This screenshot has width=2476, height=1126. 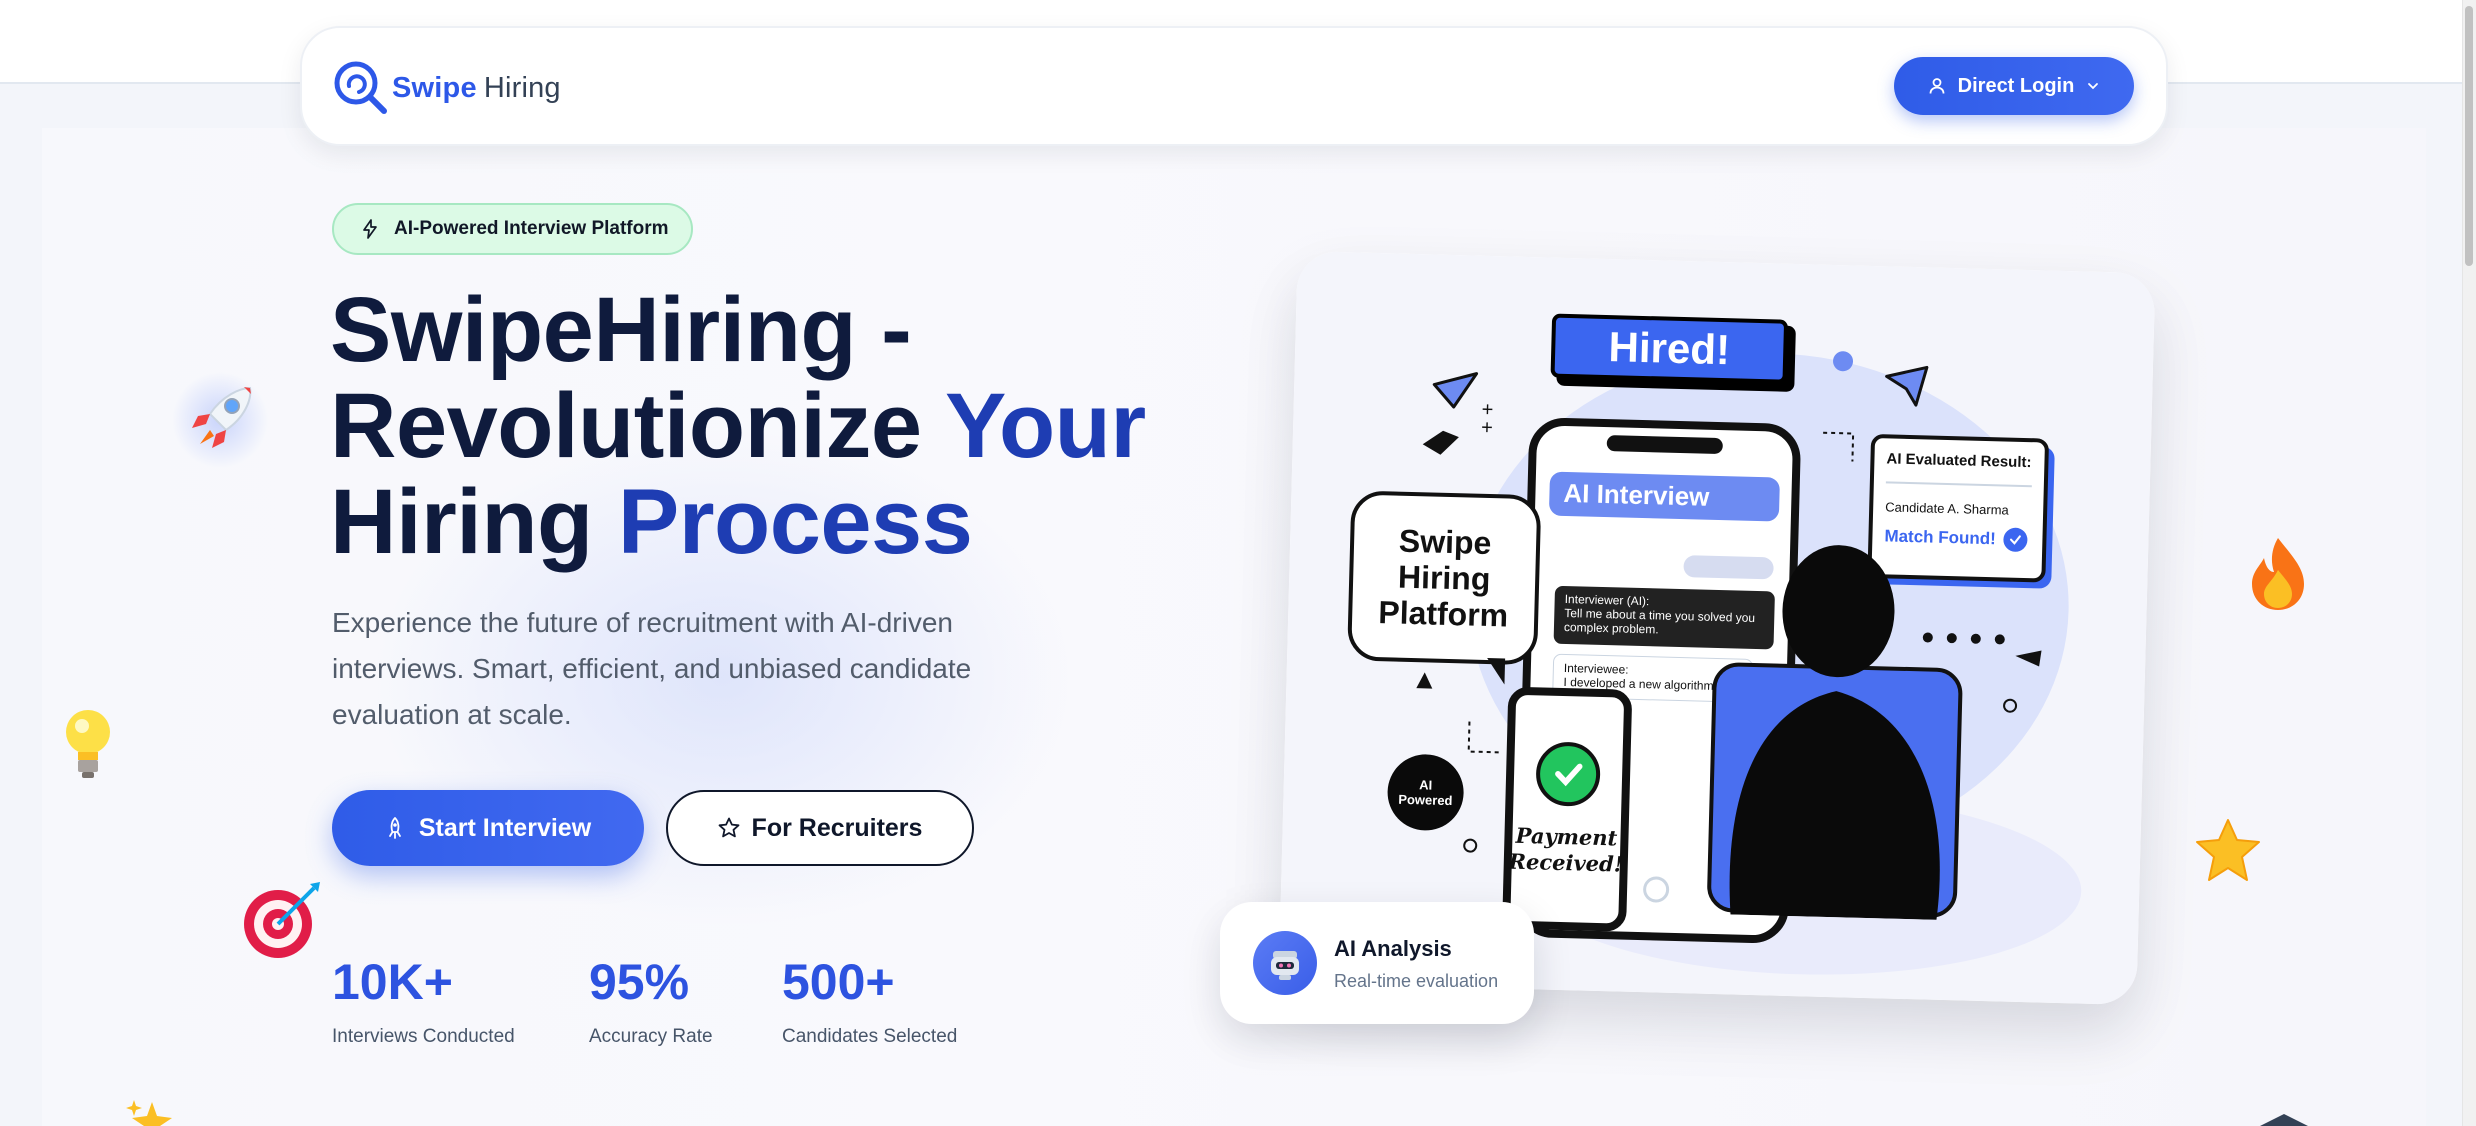 I want to click on brand-name: Swipe Hiring, so click(x=476, y=88).